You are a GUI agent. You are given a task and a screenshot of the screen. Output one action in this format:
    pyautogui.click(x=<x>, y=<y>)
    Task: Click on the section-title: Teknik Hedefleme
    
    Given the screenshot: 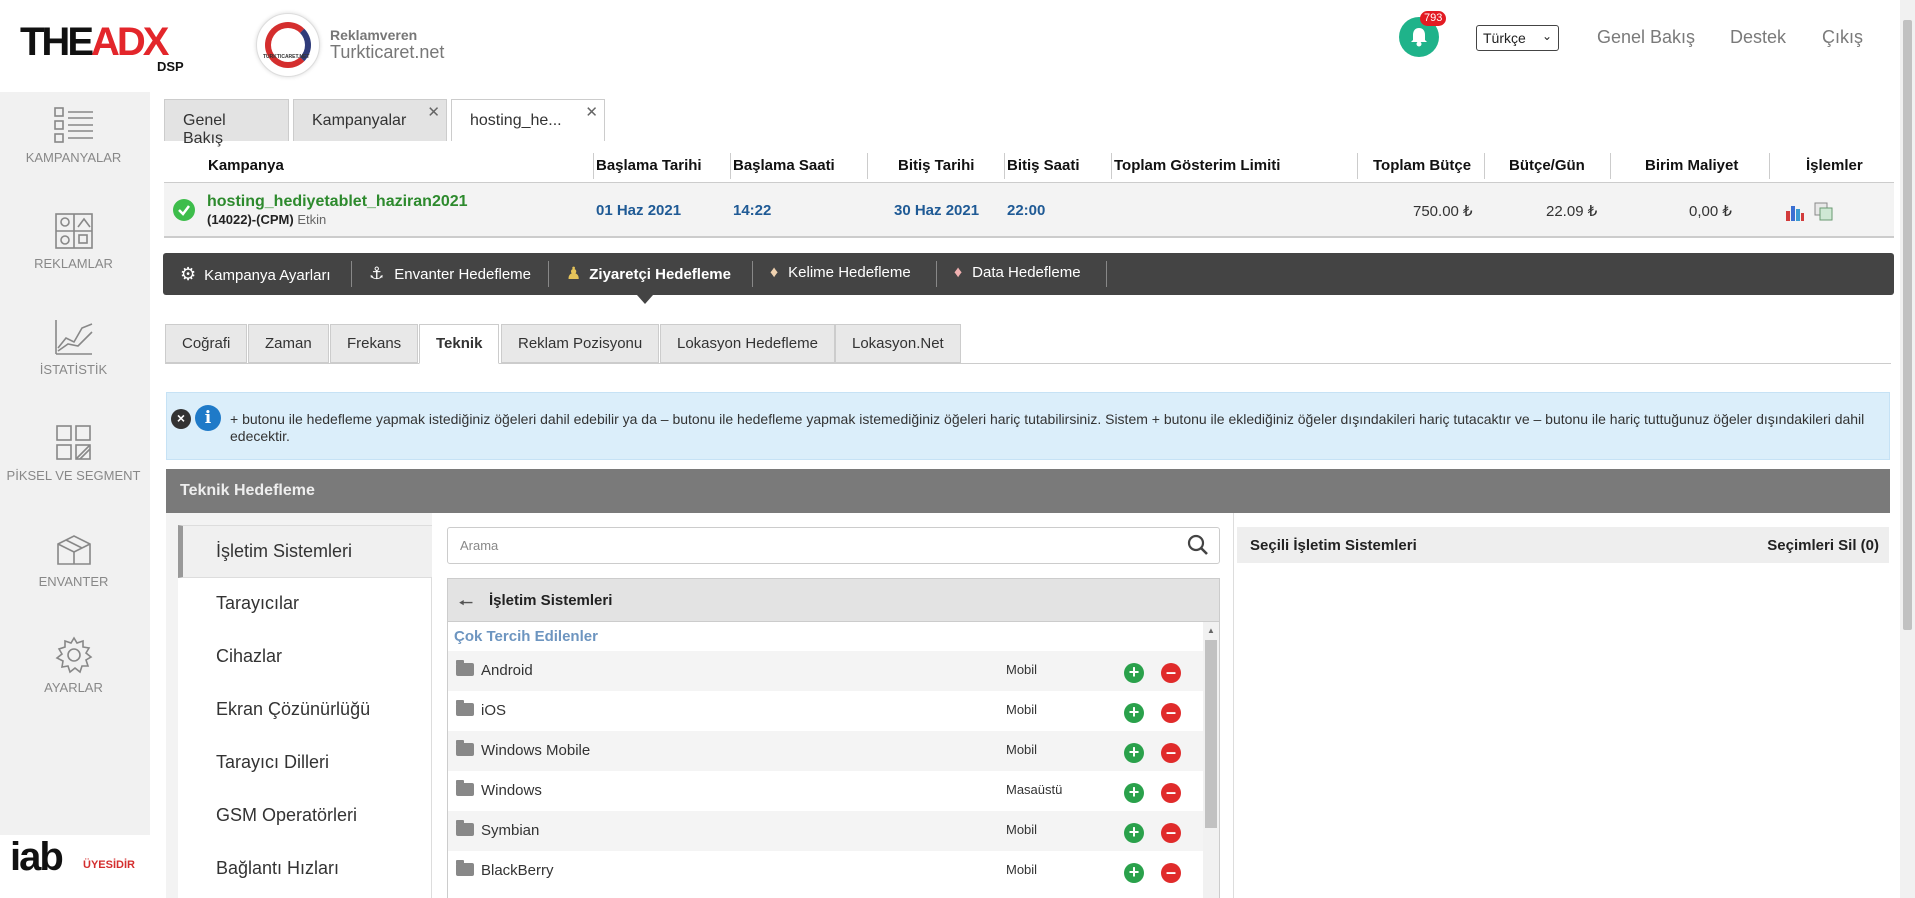 What is the action you would take?
    pyautogui.click(x=1028, y=491)
    